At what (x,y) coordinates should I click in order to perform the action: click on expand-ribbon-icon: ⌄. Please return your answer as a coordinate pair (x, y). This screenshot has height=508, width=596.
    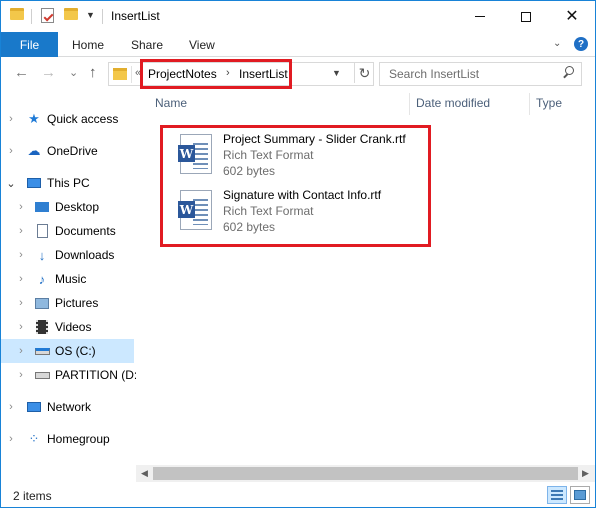
    Looking at the image, I should click on (557, 43).